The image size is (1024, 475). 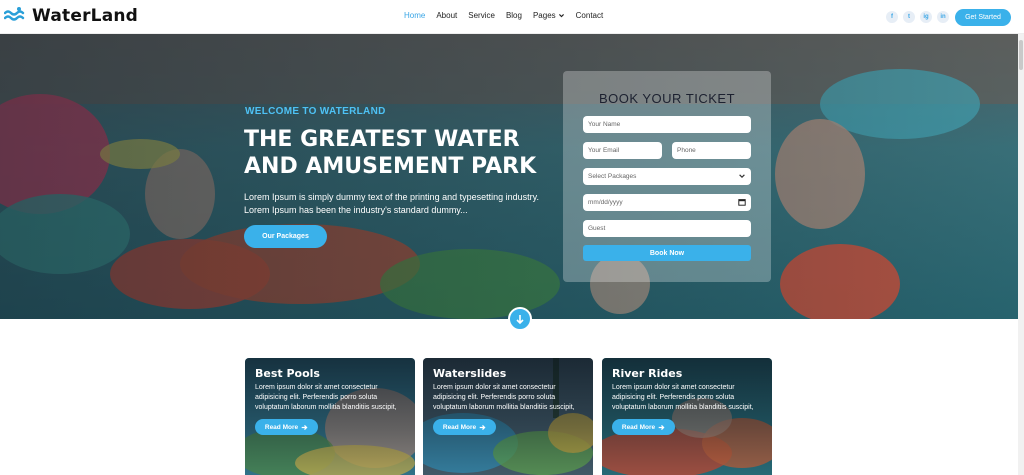 What do you see at coordinates (1021, 254) in the screenshot?
I see `page-scrollbar` at bounding box center [1021, 254].